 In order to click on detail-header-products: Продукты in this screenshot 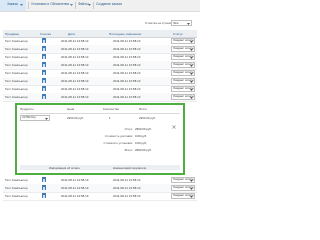, I will do `click(27, 109)`.